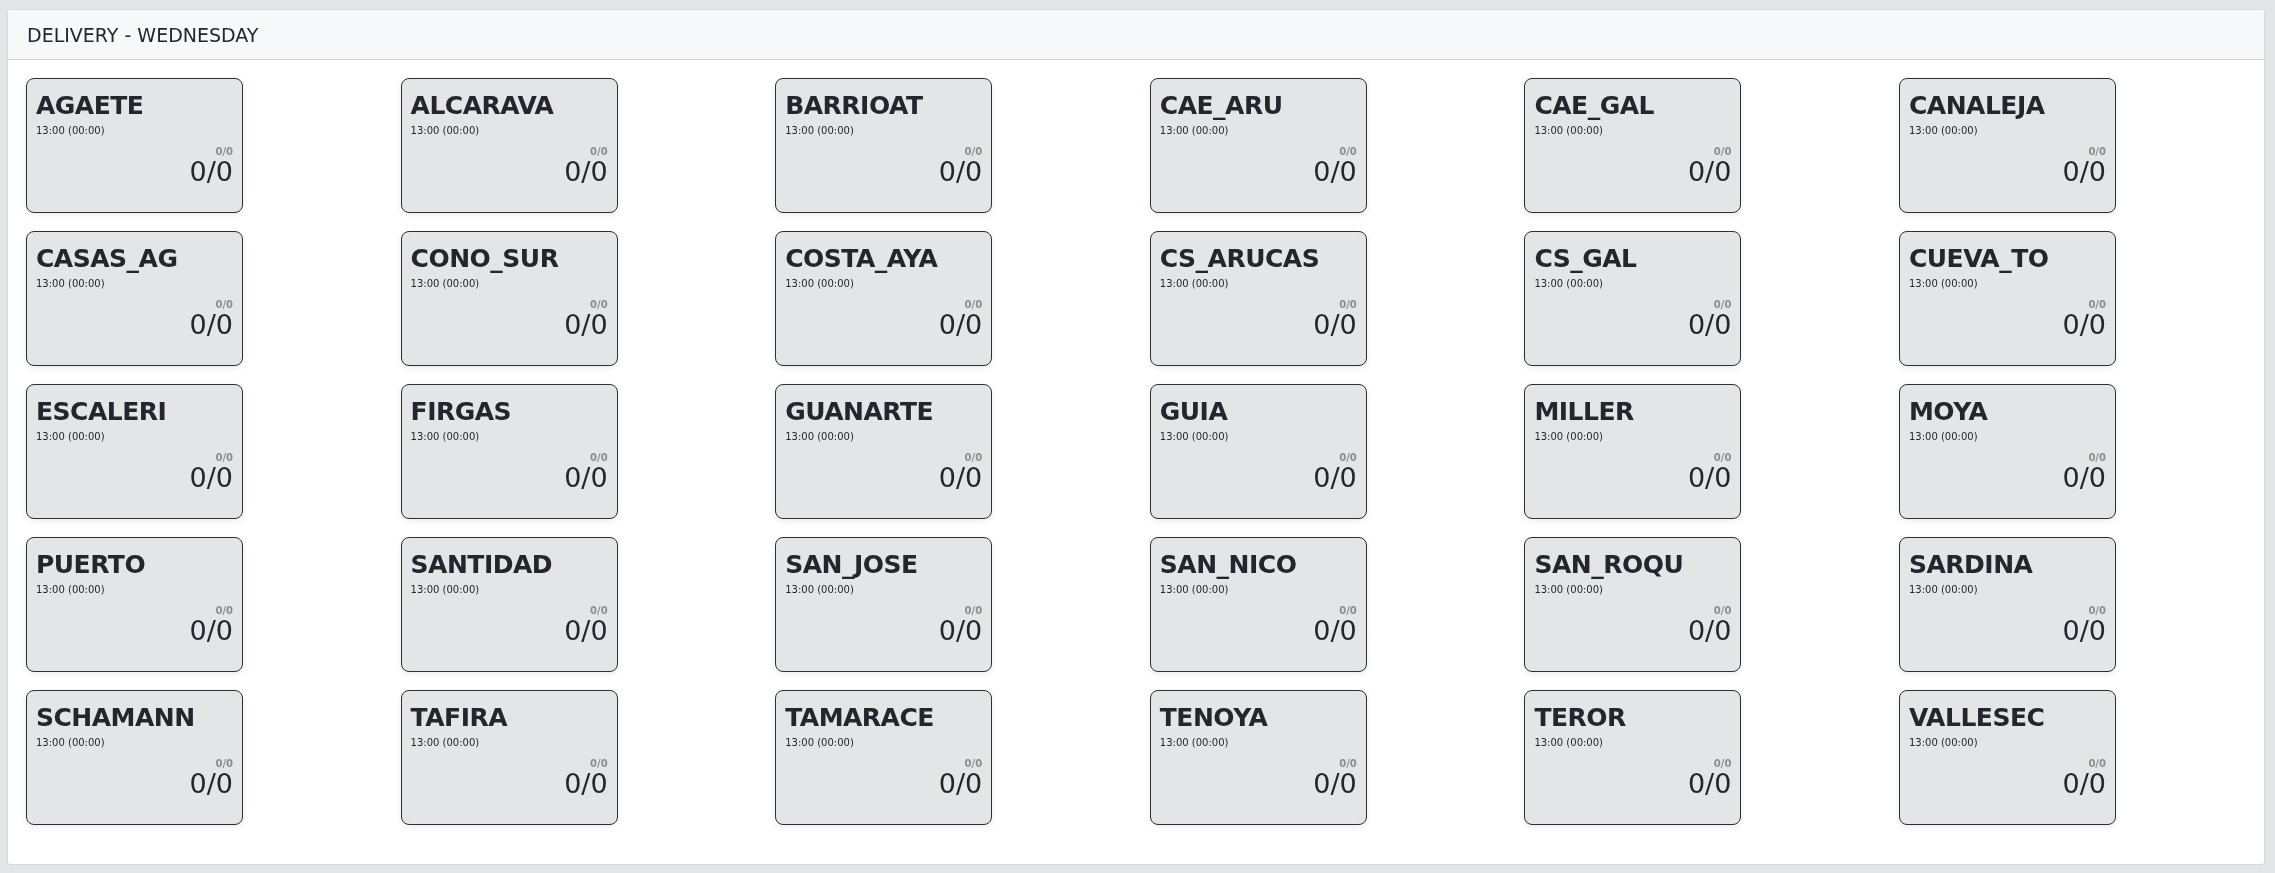 The width and height of the screenshot is (2275, 873). What do you see at coordinates (509, 145) in the screenshot?
I see `route-card: ALCARAVA 13:00 (00:00) 0/0 0/0` at bounding box center [509, 145].